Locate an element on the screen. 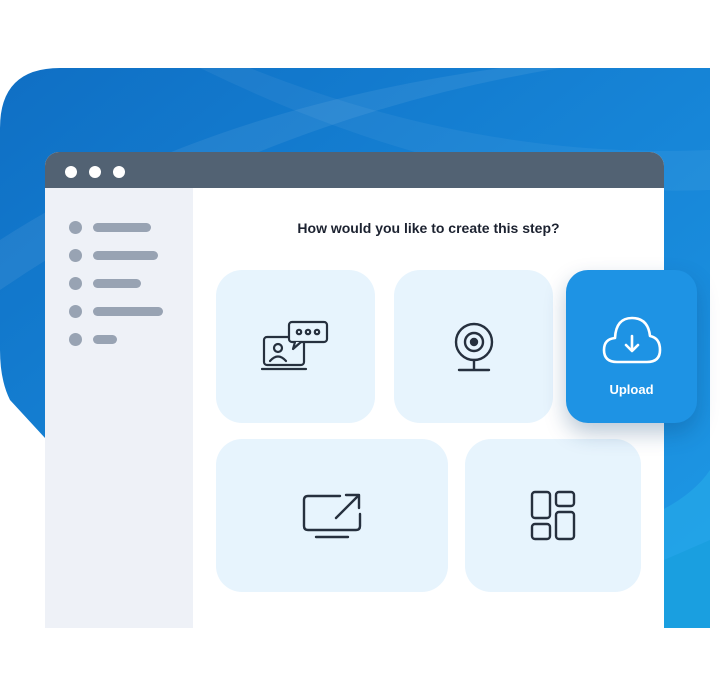  cloud-download-icon is located at coordinates (632, 340).